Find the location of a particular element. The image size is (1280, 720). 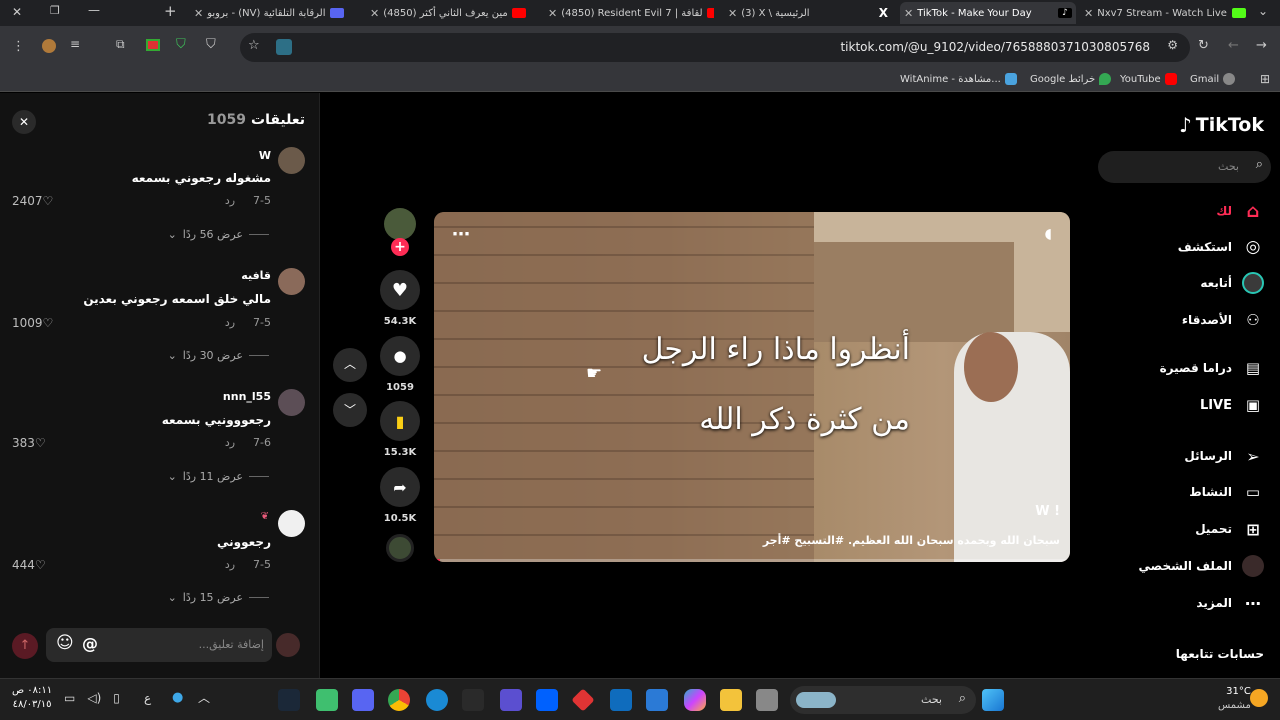

view-replies-button: عرض 15 ردًا ⌄ is located at coordinates (218, 597).